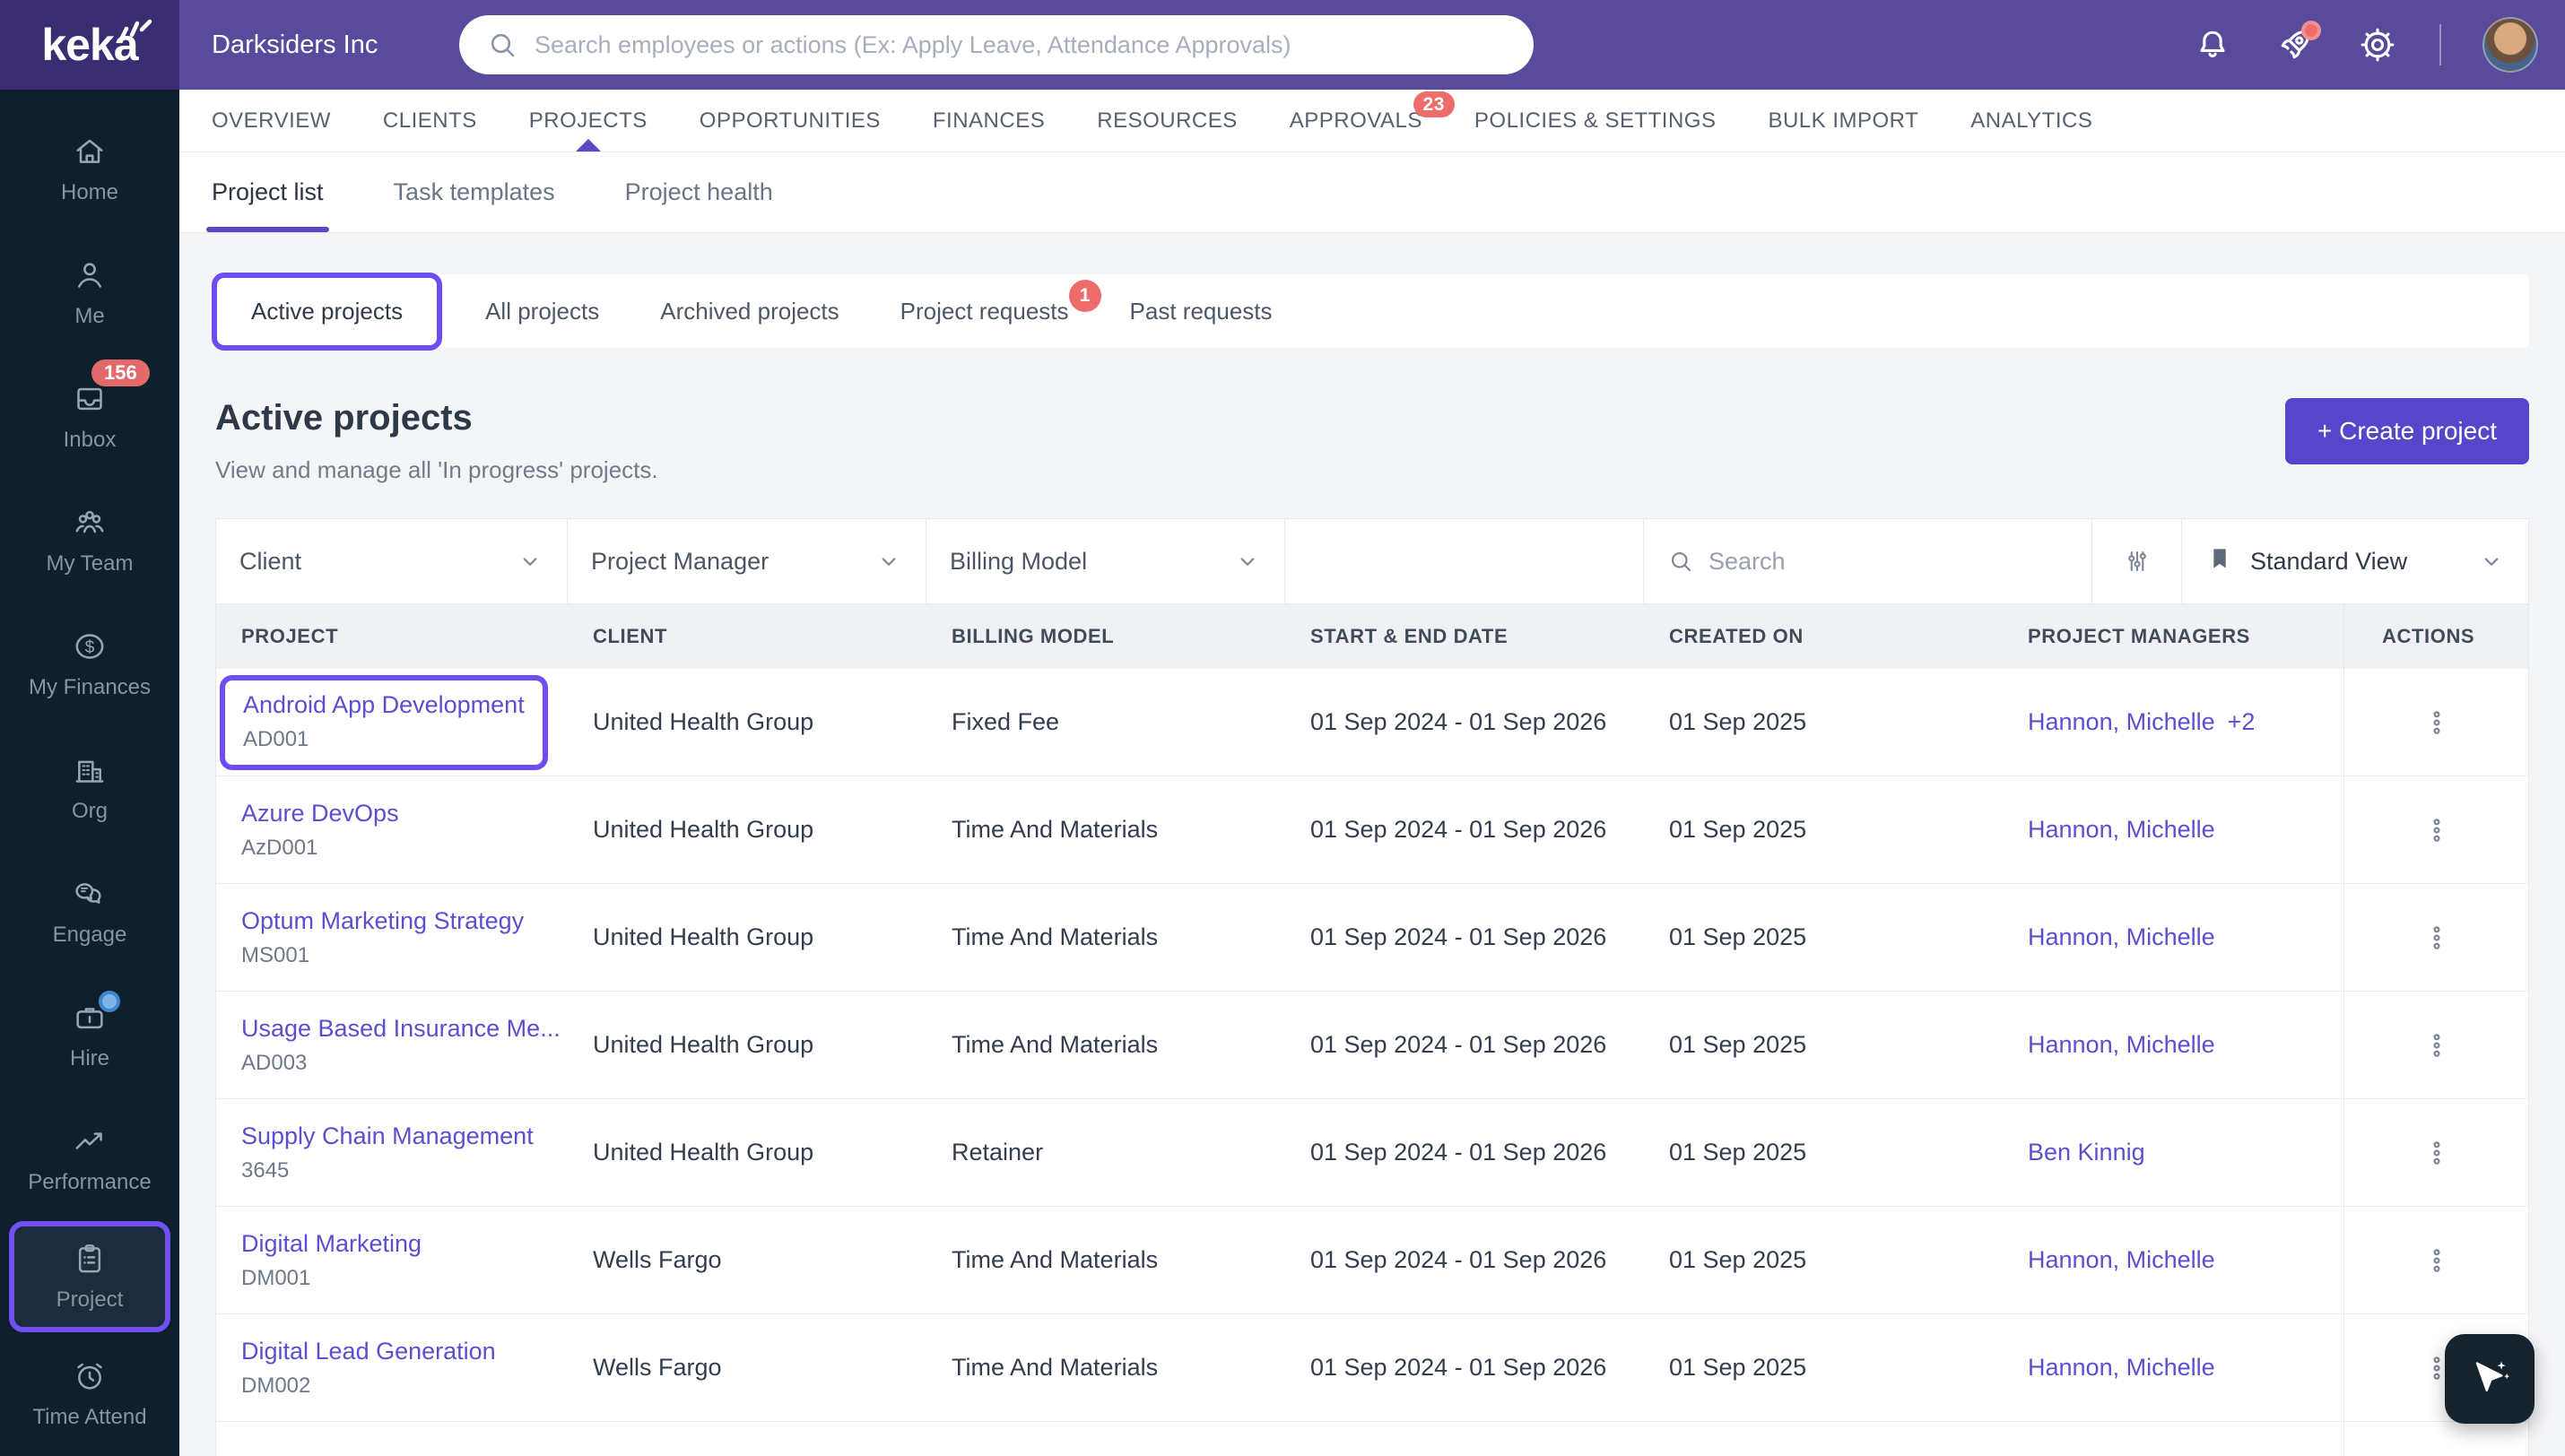 This screenshot has height=1456, width=2565. What do you see at coordinates (2490, 1379) in the screenshot?
I see `ai-assistant-button` at bounding box center [2490, 1379].